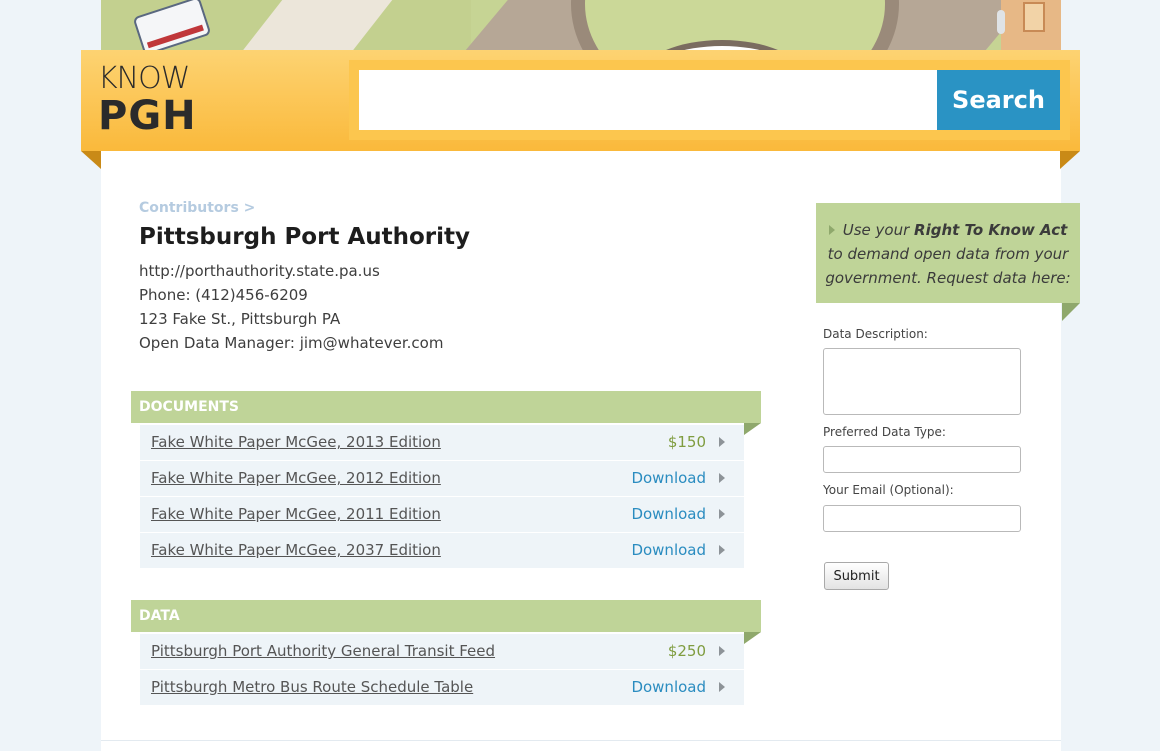 Image resolution: width=1160 pixels, height=751 pixels. I want to click on breadcrumb-contributors: Contributors >, so click(197, 208).